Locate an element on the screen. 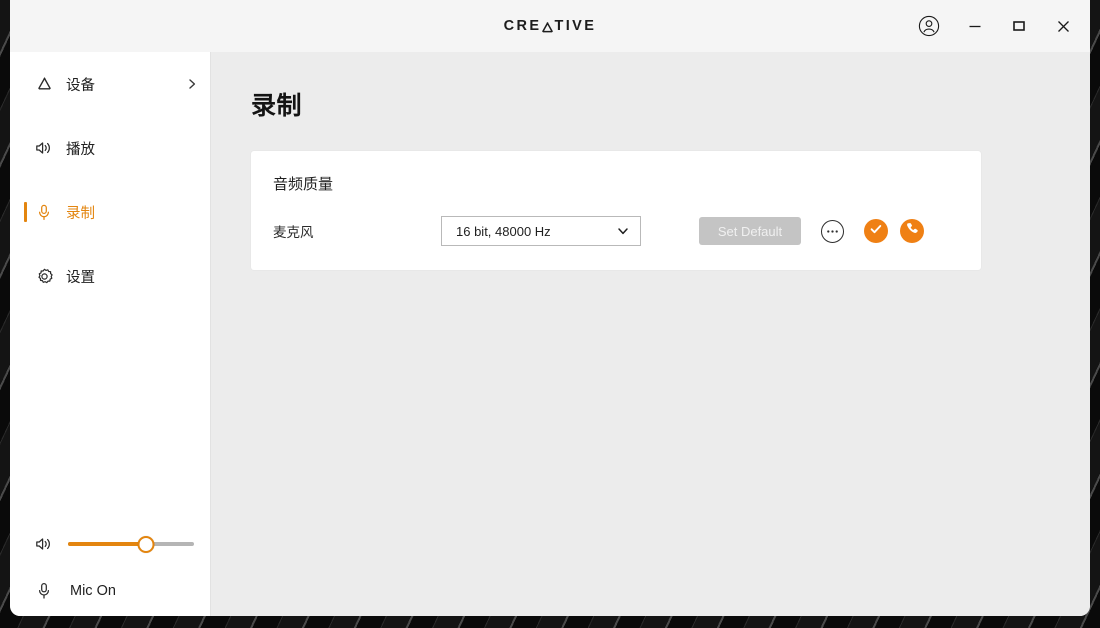 This screenshot has width=1100, height=628. slider-knob is located at coordinates (146, 544).